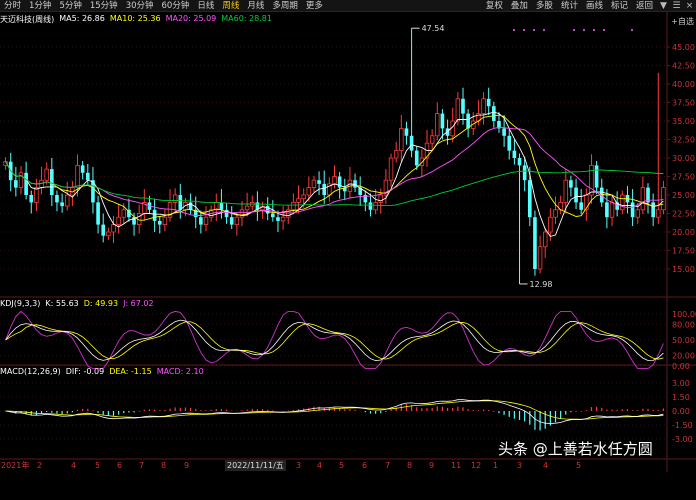  I want to click on price-axis-label: 22.50, so click(683, 214).